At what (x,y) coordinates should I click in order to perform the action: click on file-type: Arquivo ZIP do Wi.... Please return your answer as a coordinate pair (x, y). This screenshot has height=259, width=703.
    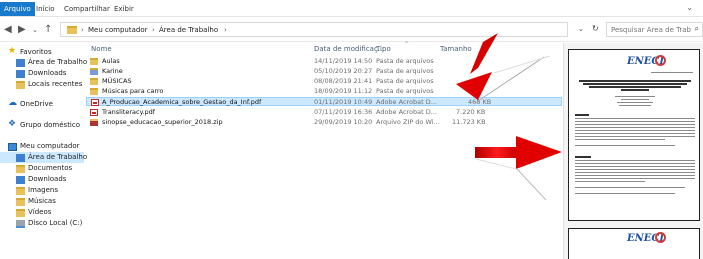
    Looking at the image, I should click on (408, 122).